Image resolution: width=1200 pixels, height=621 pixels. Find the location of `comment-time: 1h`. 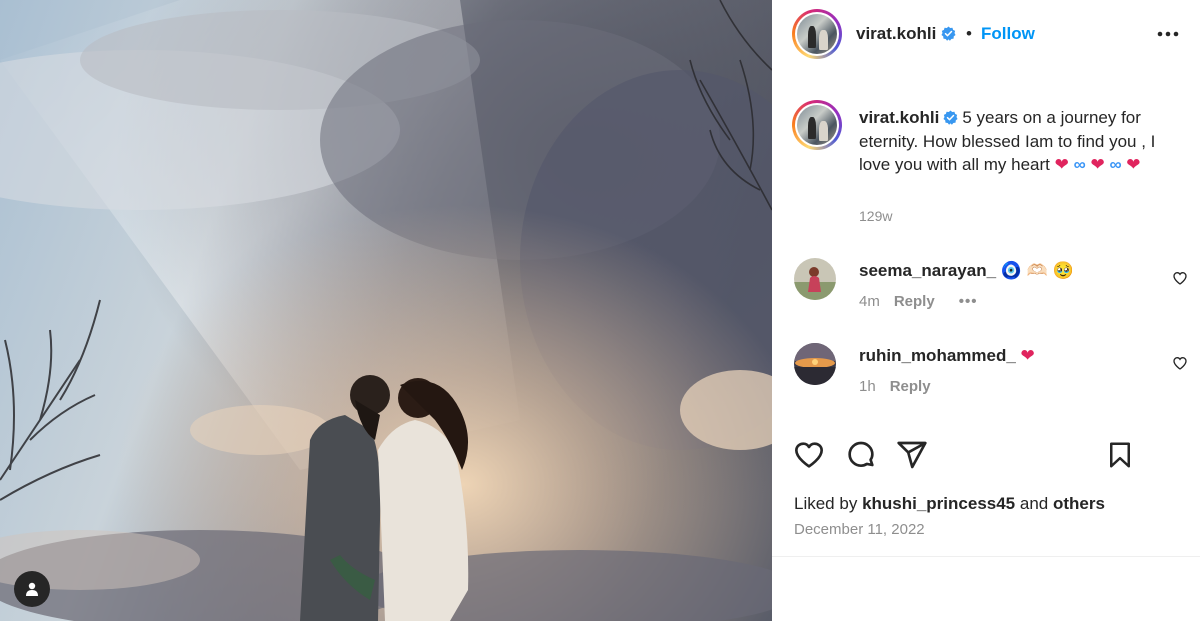

comment-time: 1h is located at coordinates (867, 386).